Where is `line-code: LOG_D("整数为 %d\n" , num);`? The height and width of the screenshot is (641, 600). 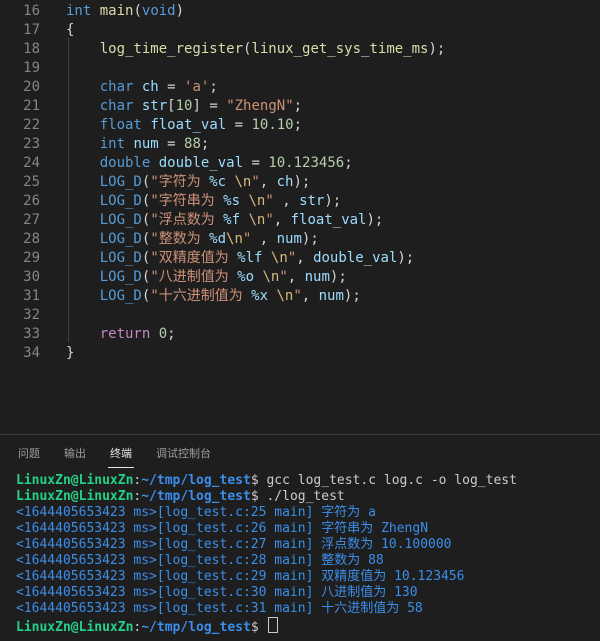
line-code: LOG_D("整数为 %d\n" , num); is located at coordinates (192, 239).